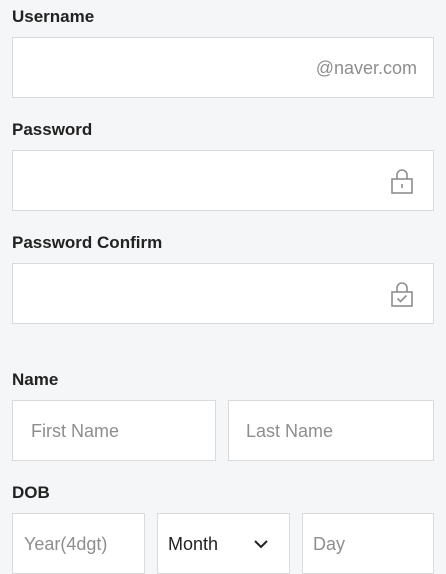 The image size is (446, 574). I want to click on dob-day-placeholder: Day, so click(329, 543).